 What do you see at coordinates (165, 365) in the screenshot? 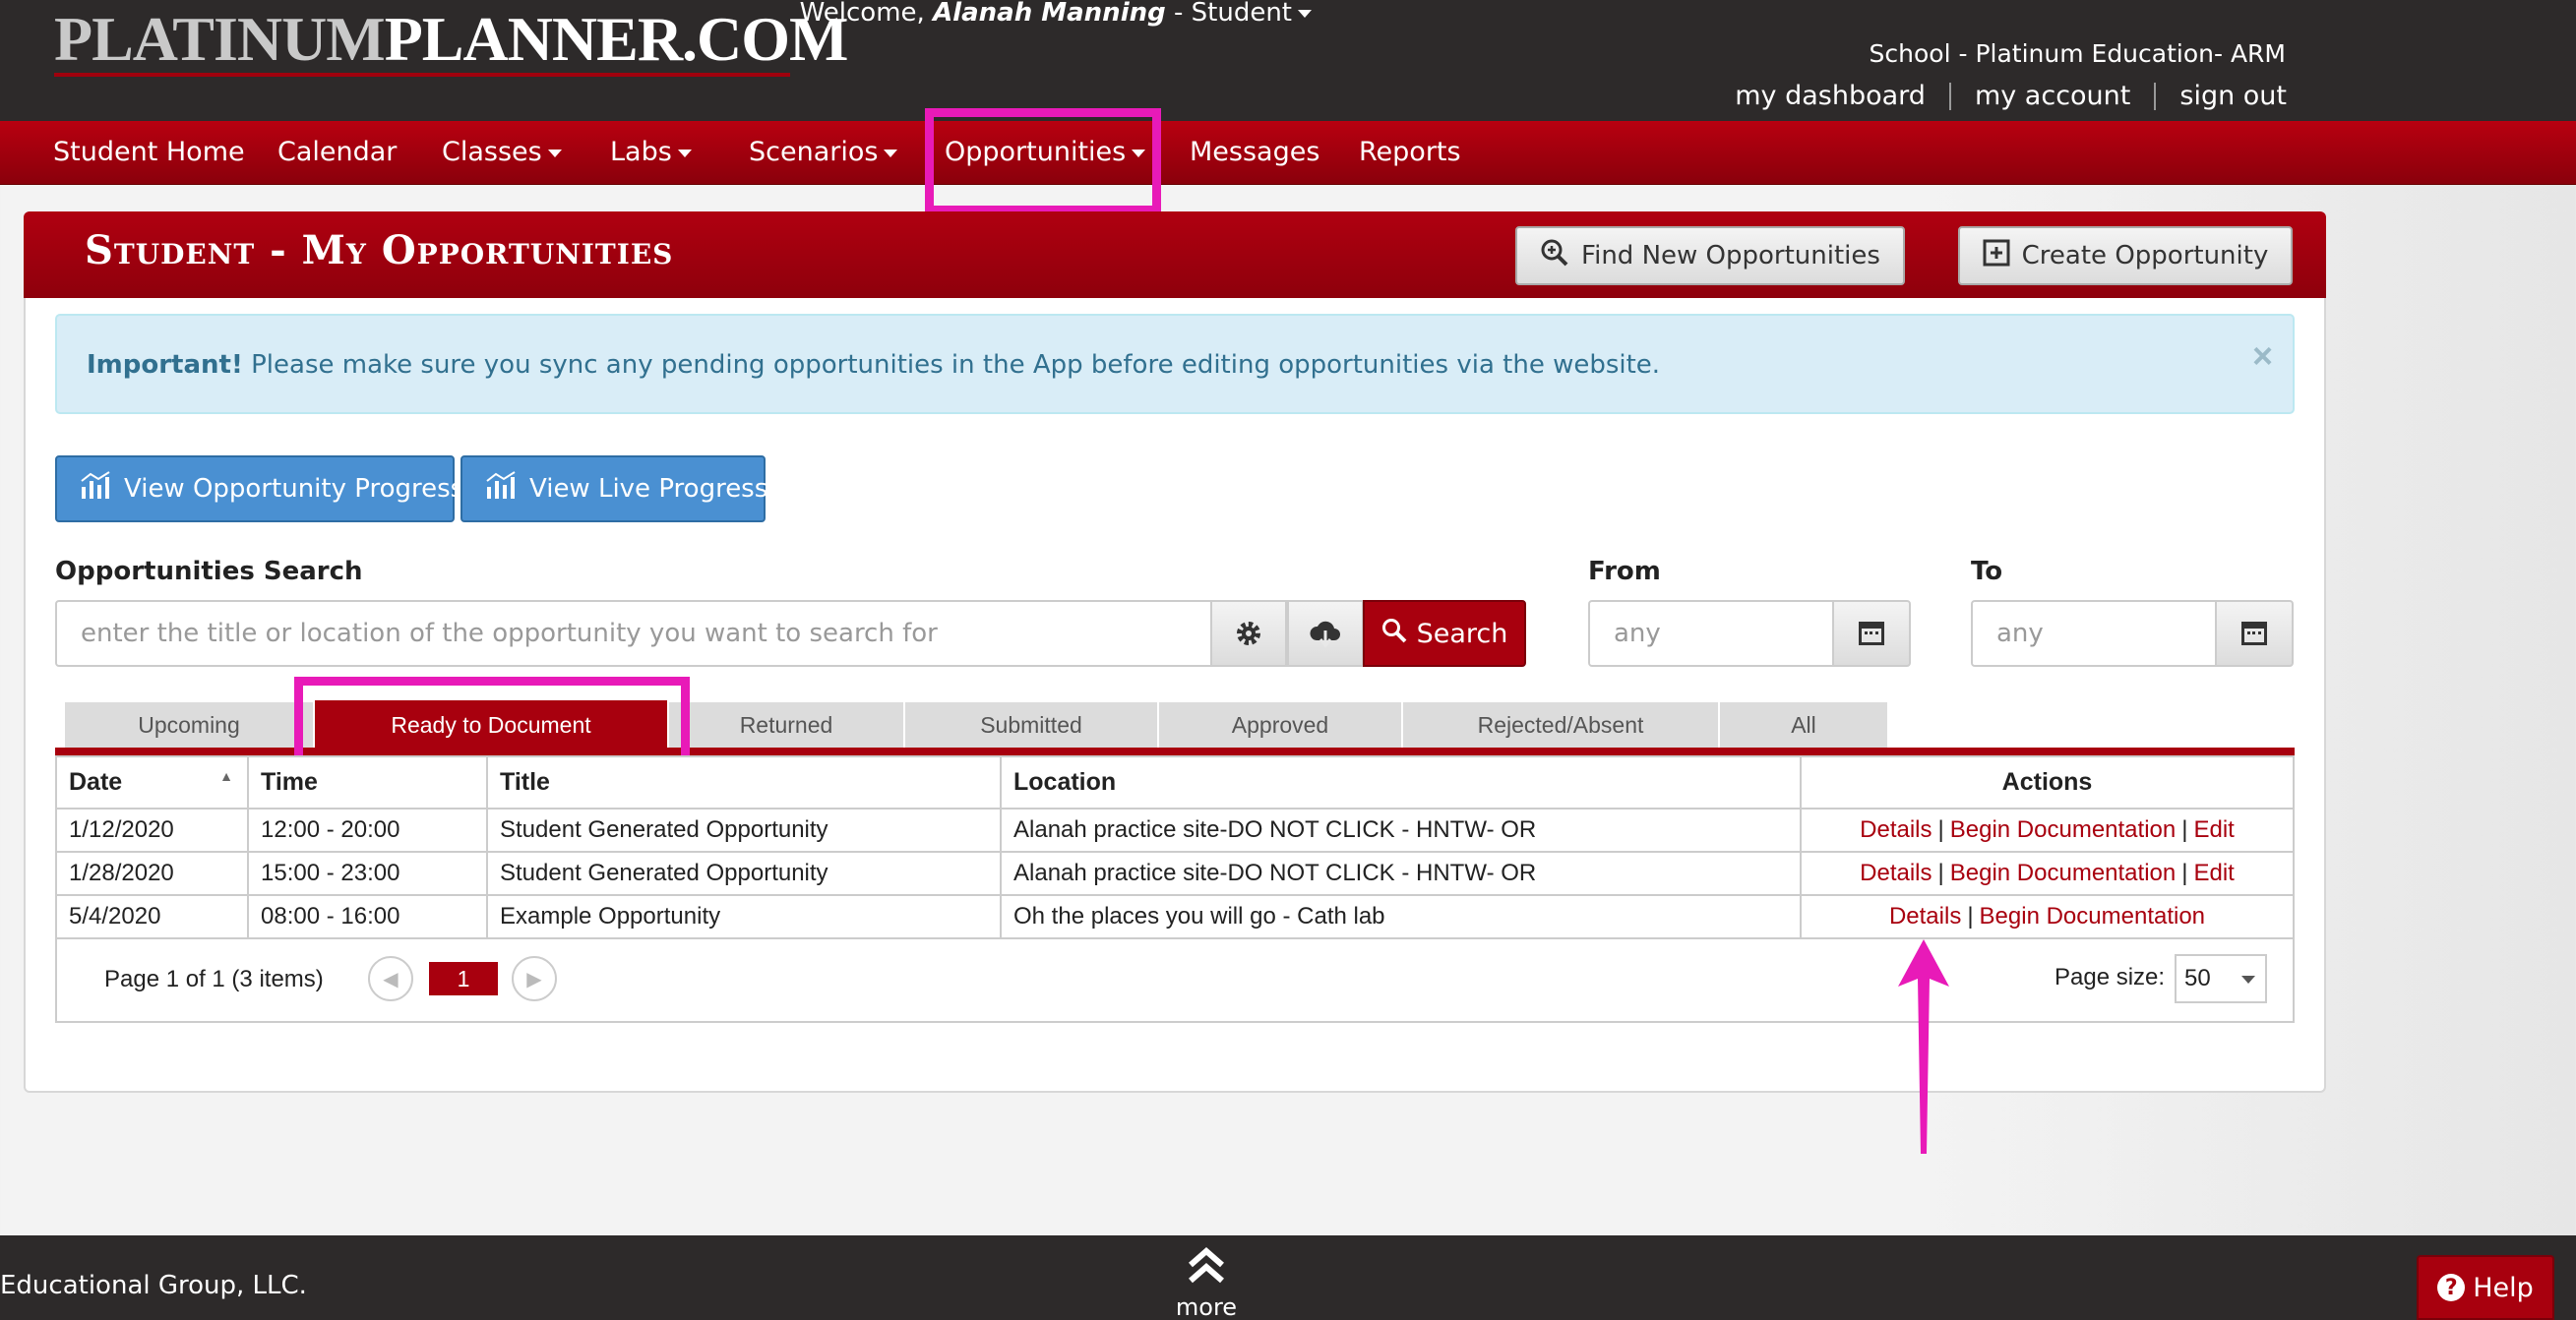
I see `alert-strong: Important!` at bounding box center [165, 365].